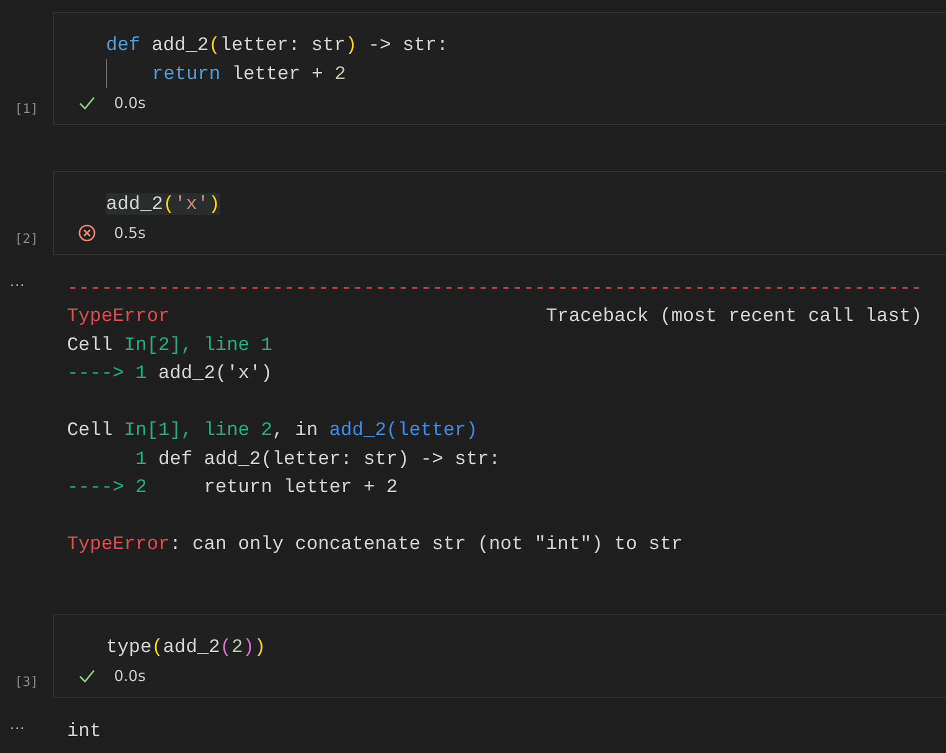  What do you see at coordinates (84, 731) in the screenshot?
I see `output-line: int` at bounding box center [84, 731].